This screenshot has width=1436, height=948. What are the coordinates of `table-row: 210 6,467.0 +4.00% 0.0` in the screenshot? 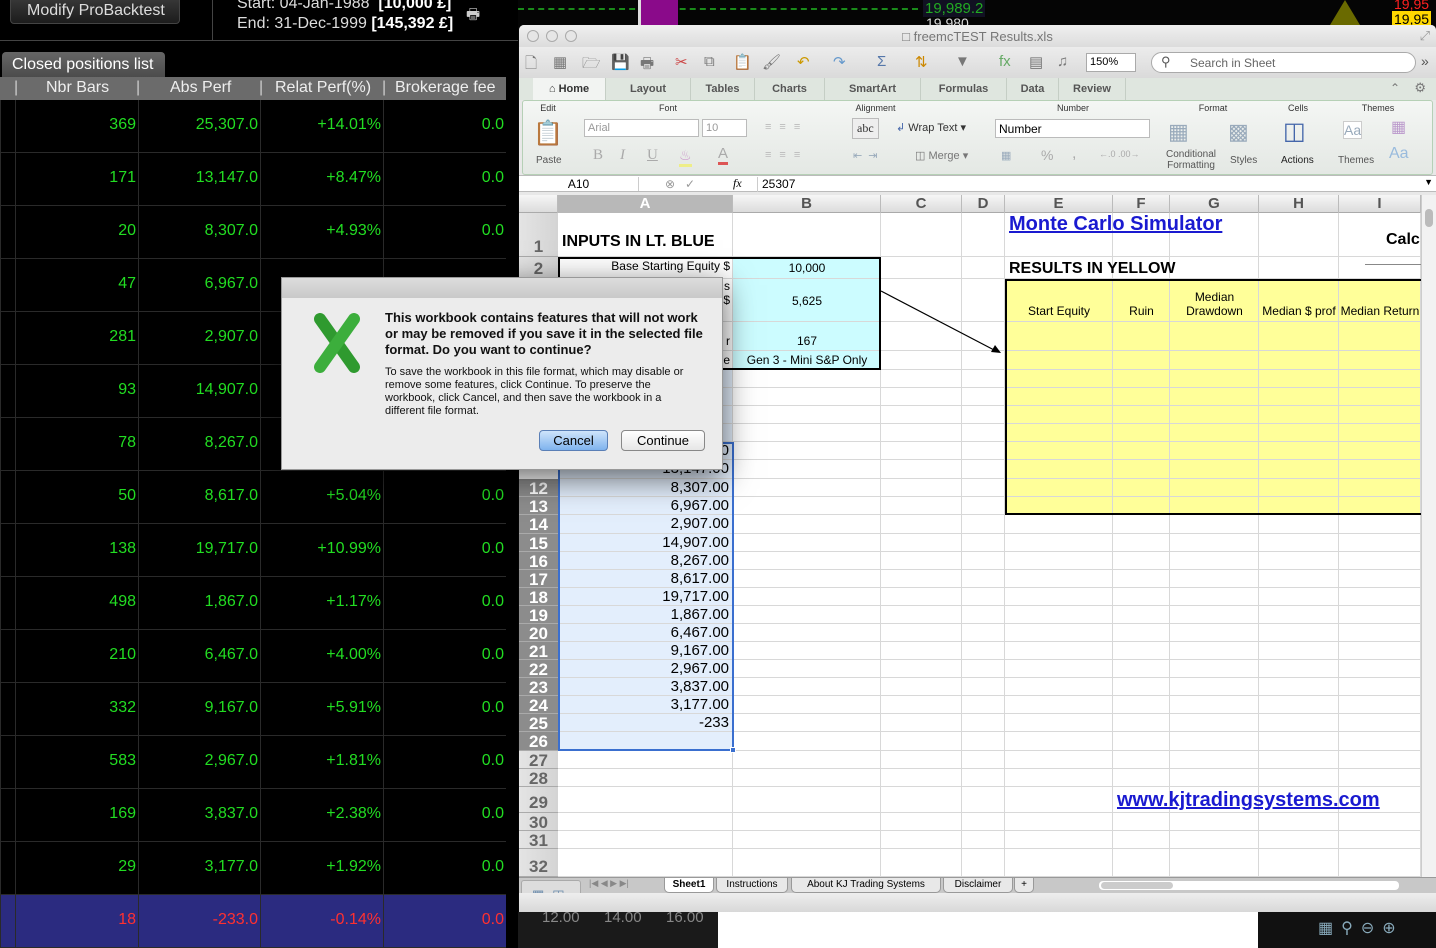 It's located at (253, 656).